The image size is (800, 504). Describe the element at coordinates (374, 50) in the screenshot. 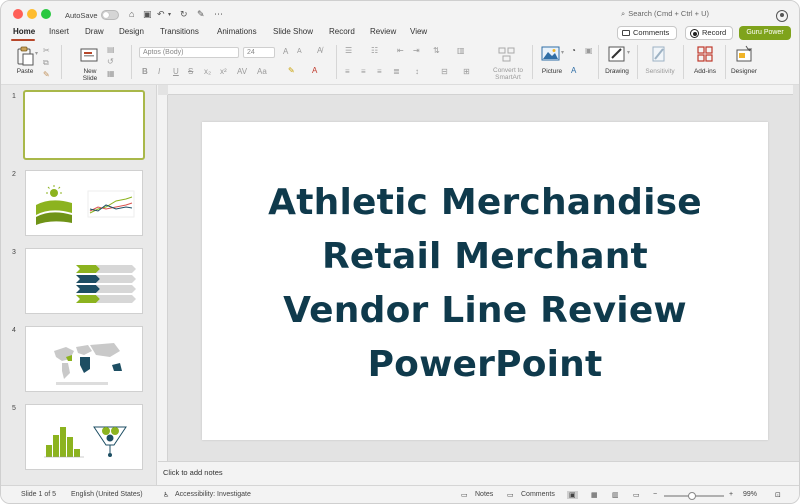

I see `numbering-icon: ☷` at that location.